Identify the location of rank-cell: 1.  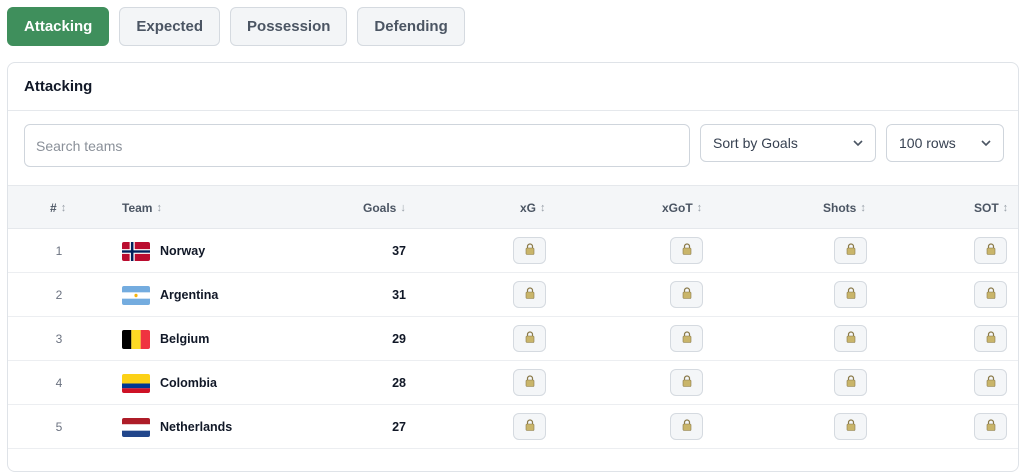
(59, 251).